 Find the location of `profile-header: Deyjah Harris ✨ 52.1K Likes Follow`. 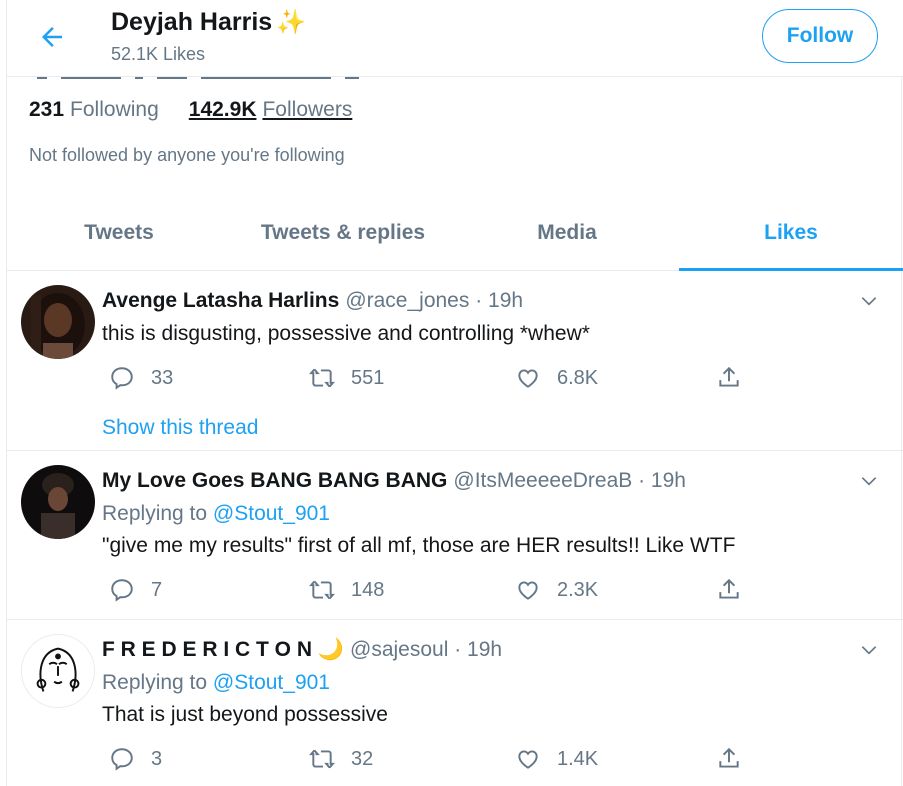

profile-header: Deyjah Harris ✨ 52.1K Likes Follow is located at coordinates (455, 38).